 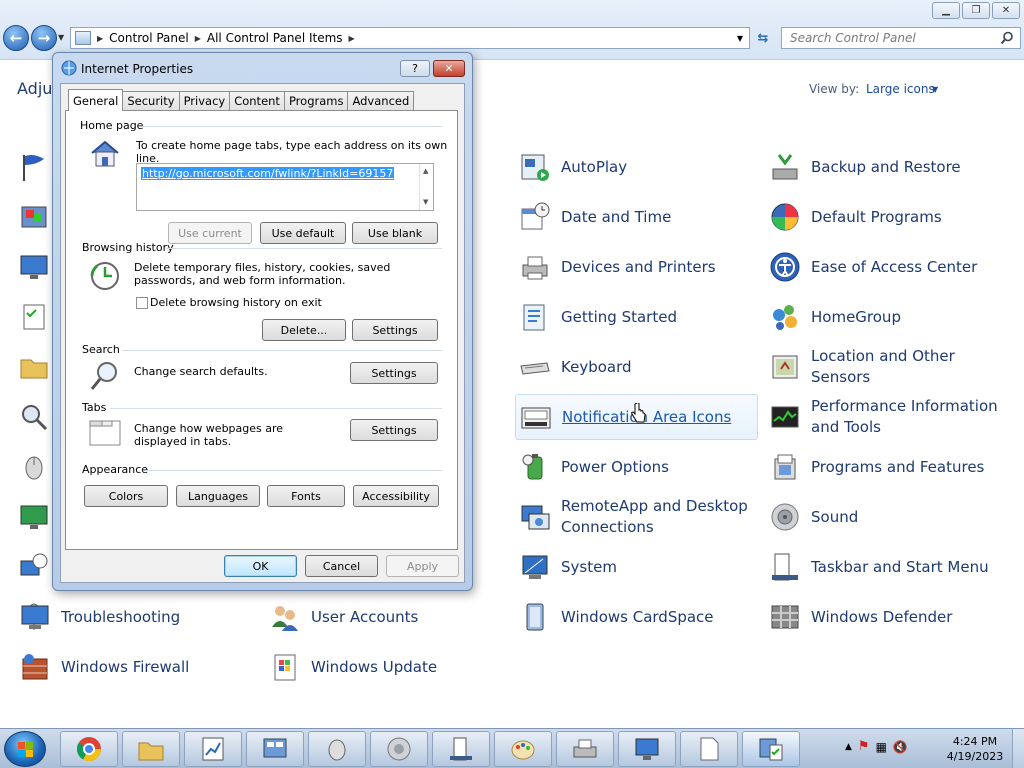 What do you see at coordinates (34, 467) in the screenshot?
I see `mouse-icon` at bounding box center [34, 467].